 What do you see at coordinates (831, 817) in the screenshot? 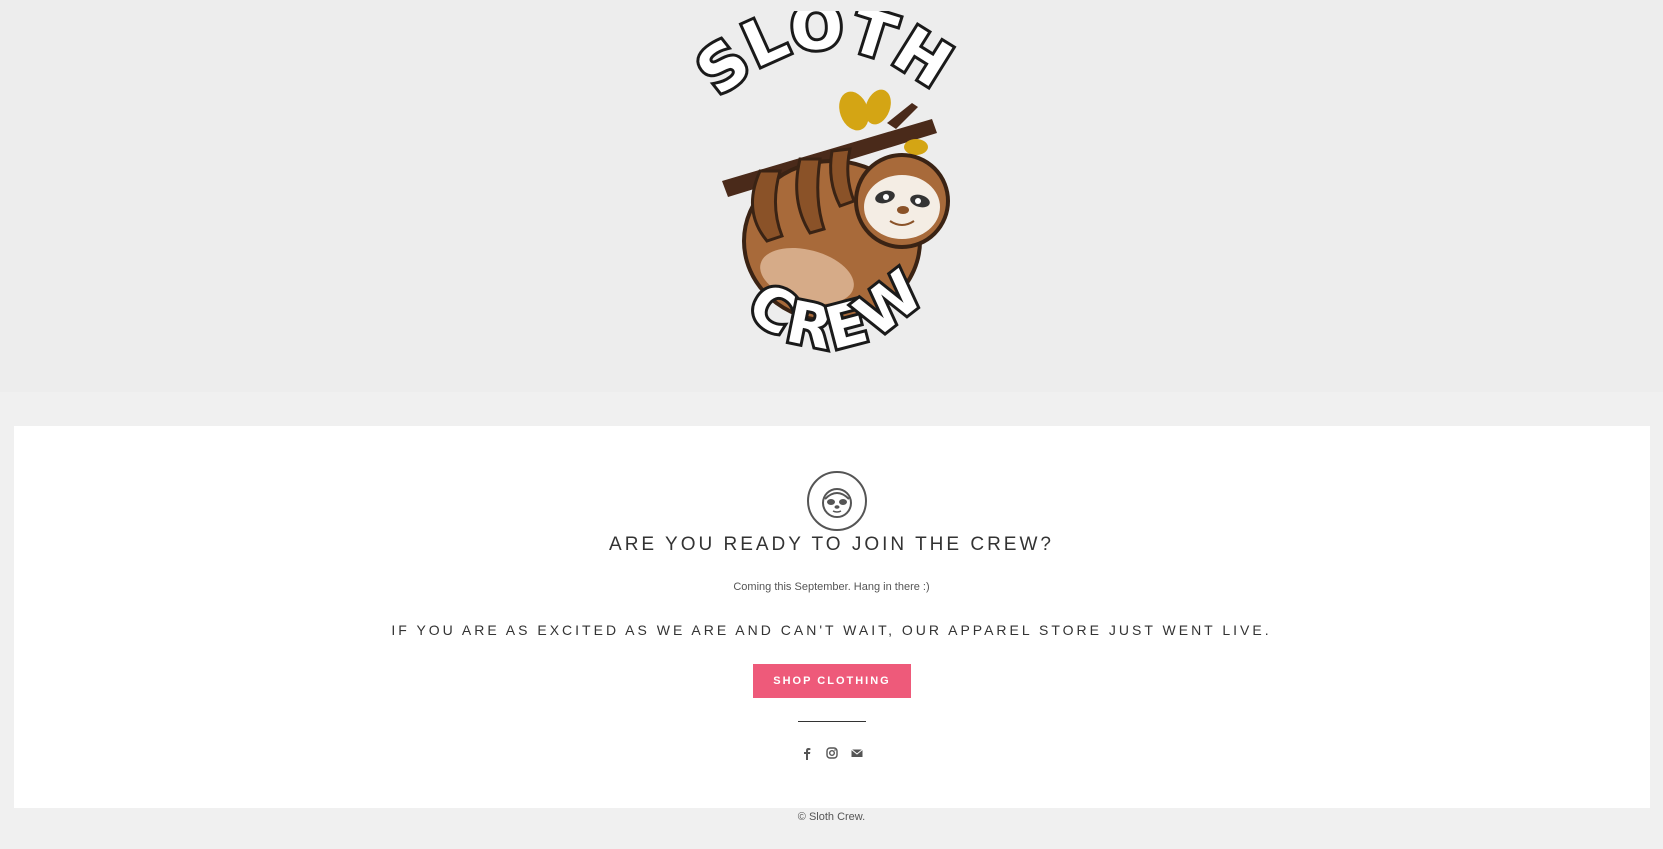
I see `copyright-footer: © Sloth Crew.` at bounding box center [831, 817].